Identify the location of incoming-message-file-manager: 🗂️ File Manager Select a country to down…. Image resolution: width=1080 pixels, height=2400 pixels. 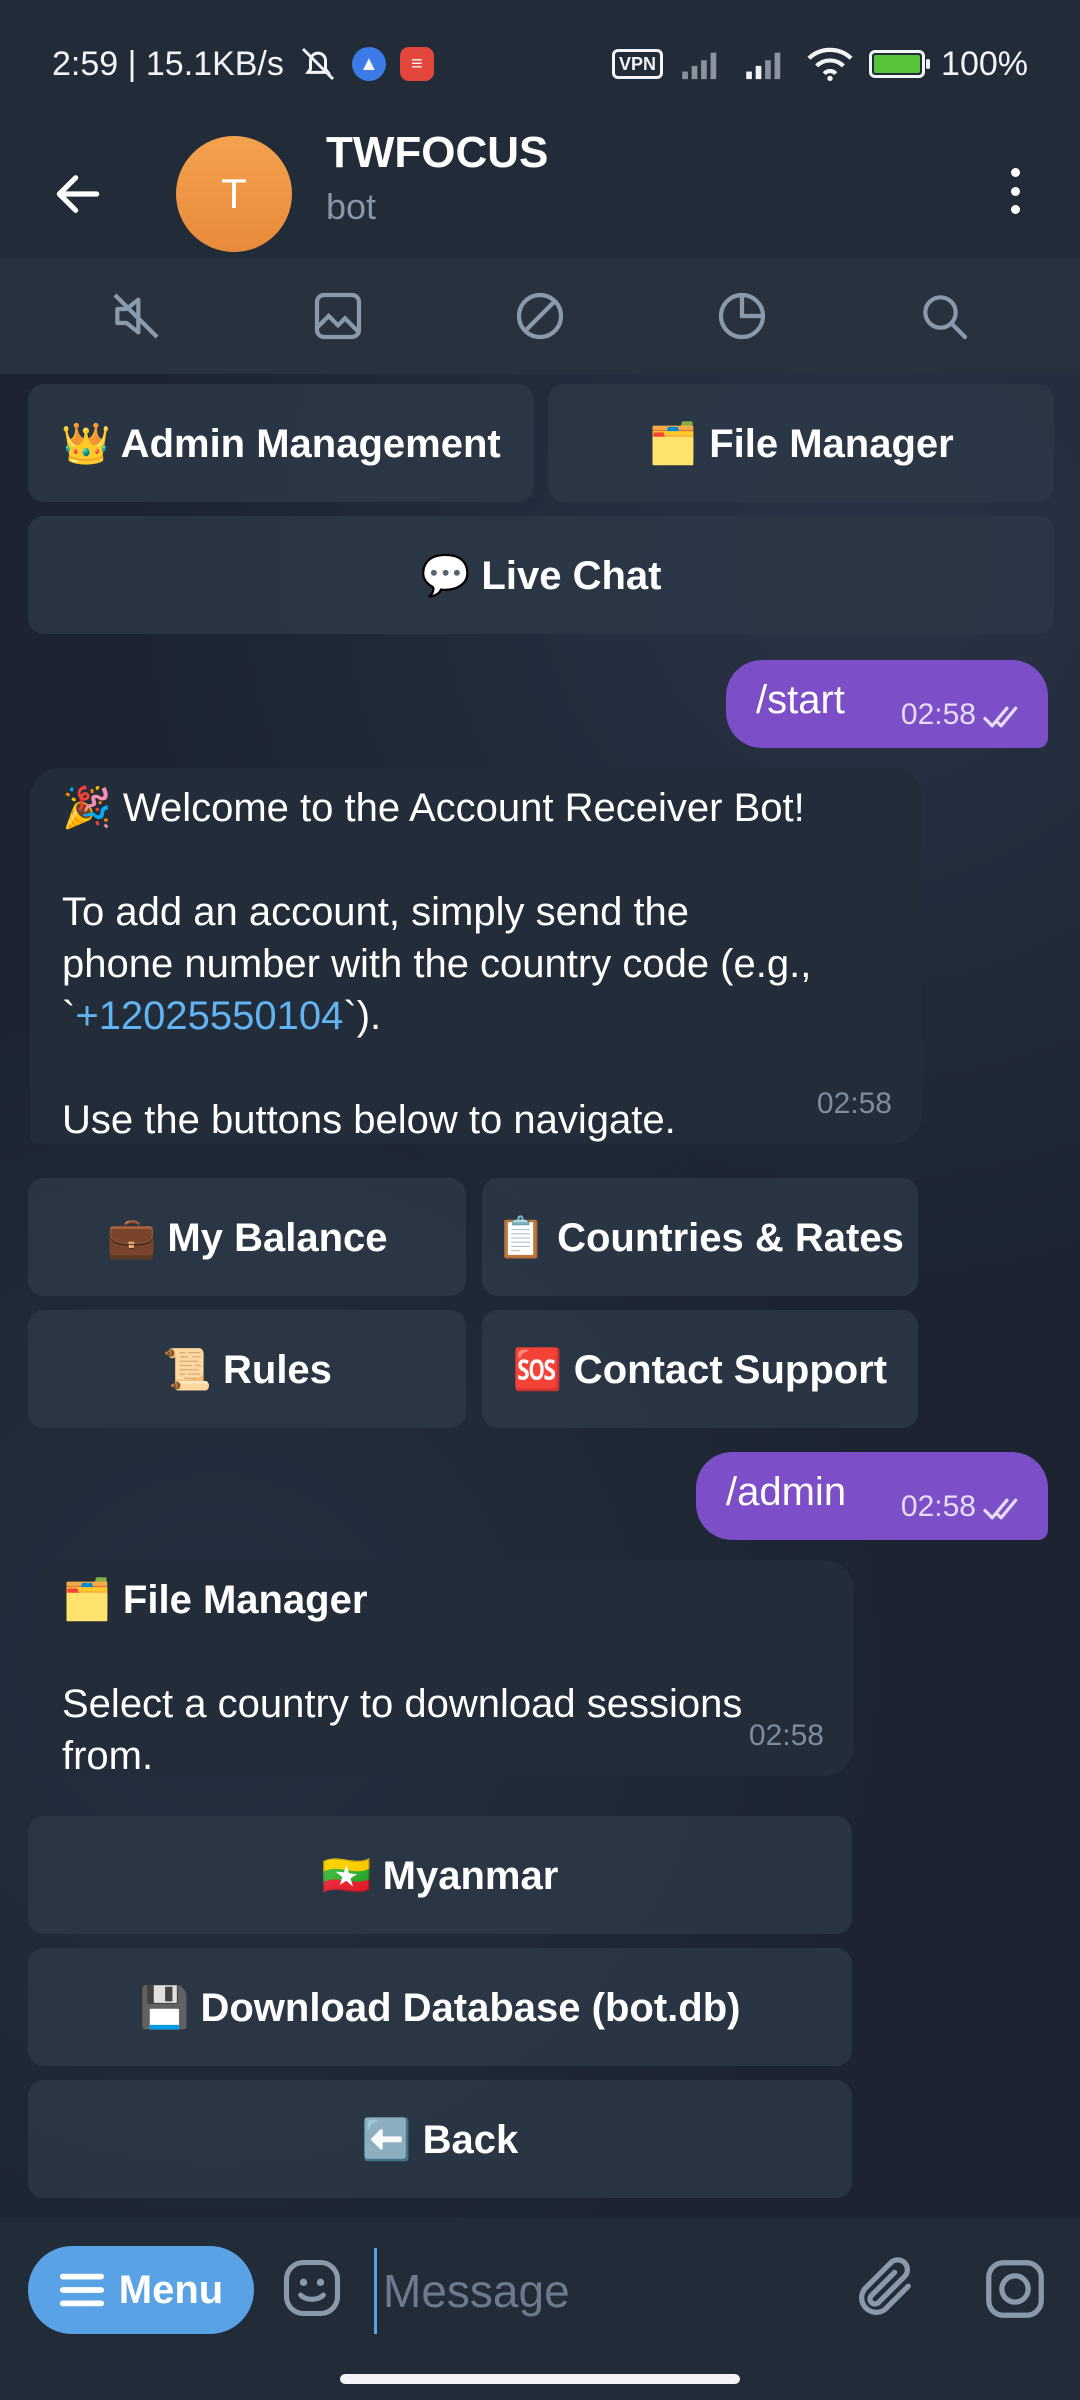
(442, 1669).